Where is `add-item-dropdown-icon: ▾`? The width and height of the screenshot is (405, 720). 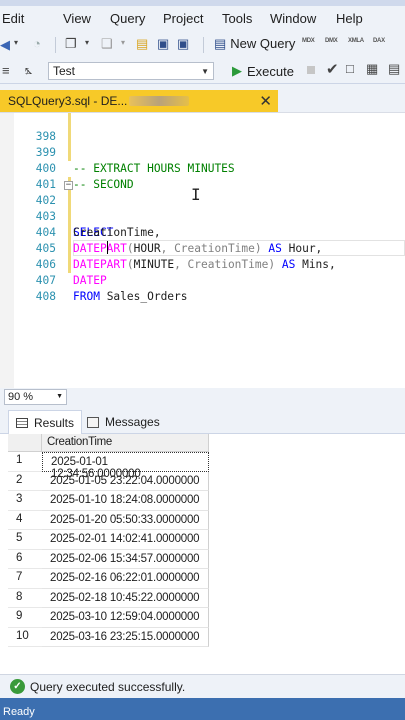 add-item-dropdown-icon: ▾ is located at coordinates (123, 43).